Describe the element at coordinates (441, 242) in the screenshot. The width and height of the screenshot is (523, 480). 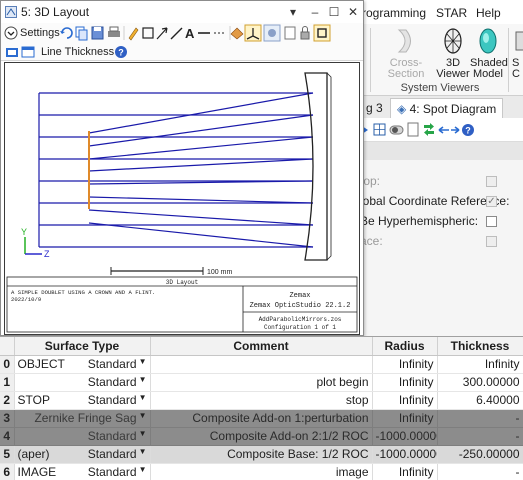
I see `property-row-surface: ace:` at that location.